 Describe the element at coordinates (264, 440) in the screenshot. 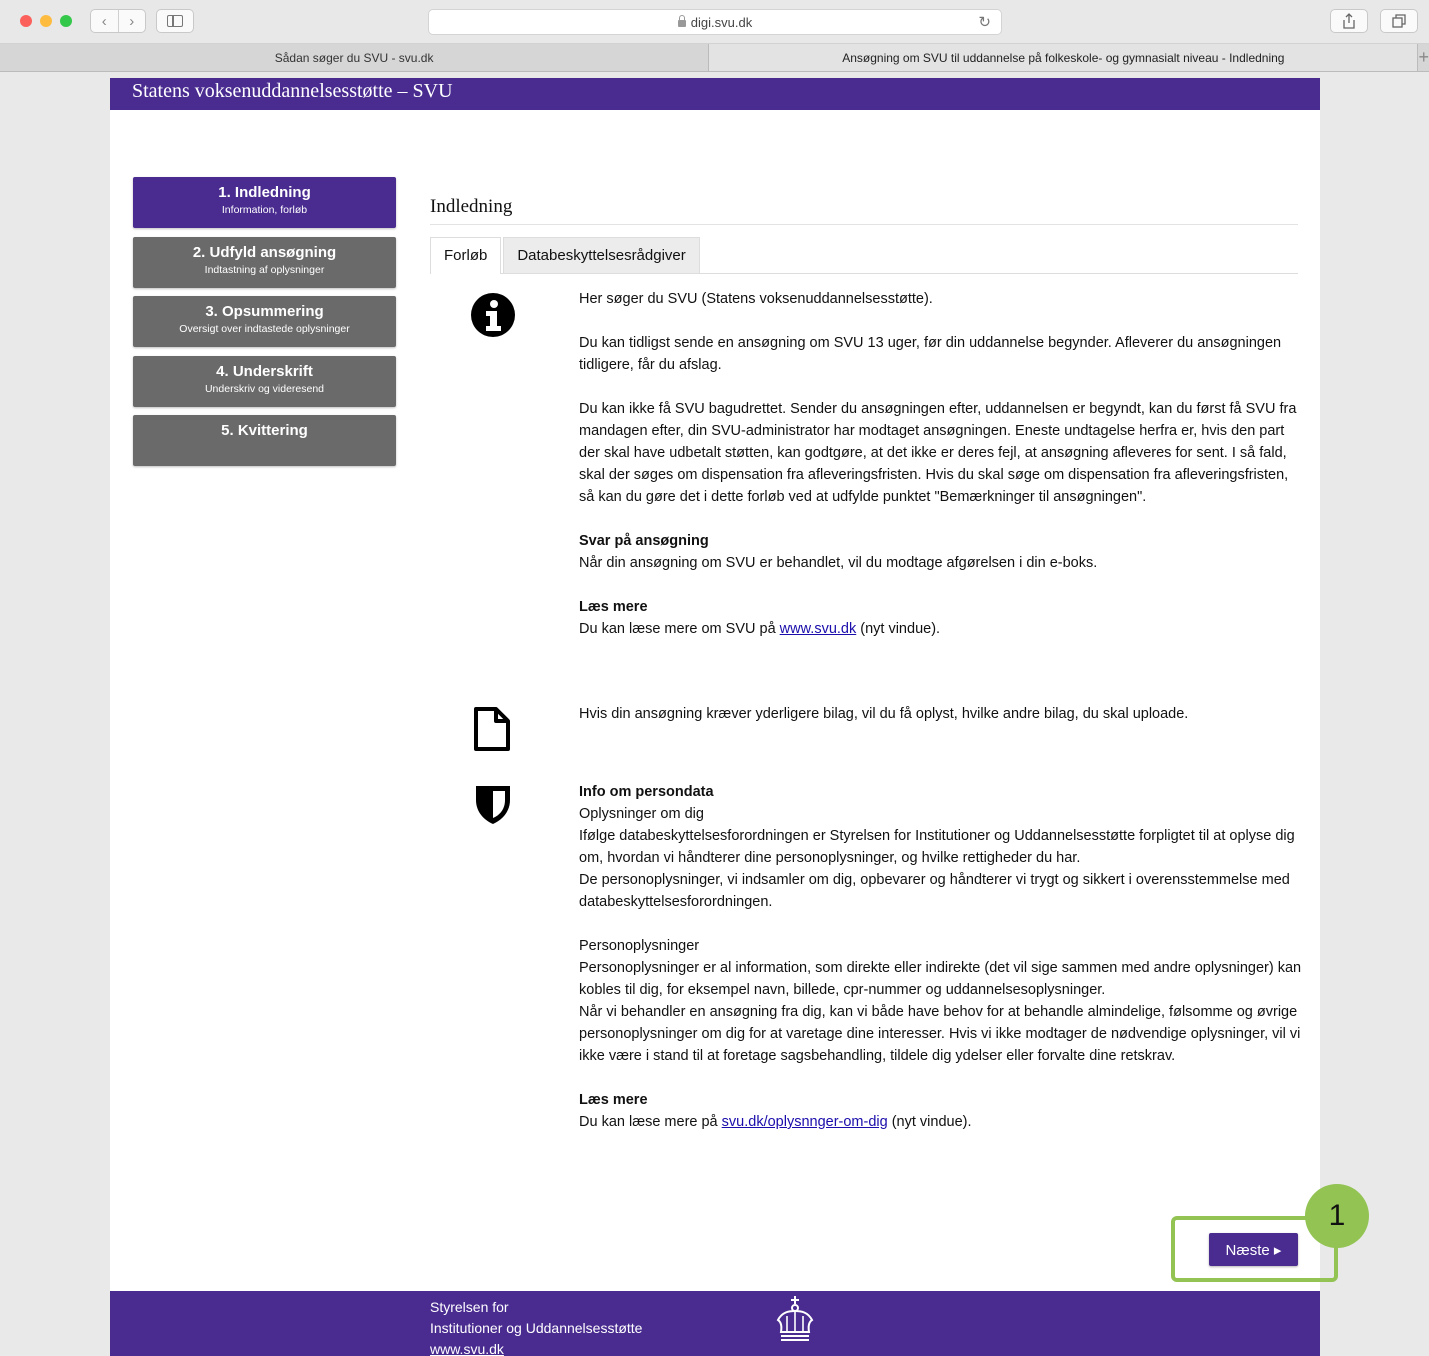

I see `step-5-kvittering: 5. Kvittering` at that location.